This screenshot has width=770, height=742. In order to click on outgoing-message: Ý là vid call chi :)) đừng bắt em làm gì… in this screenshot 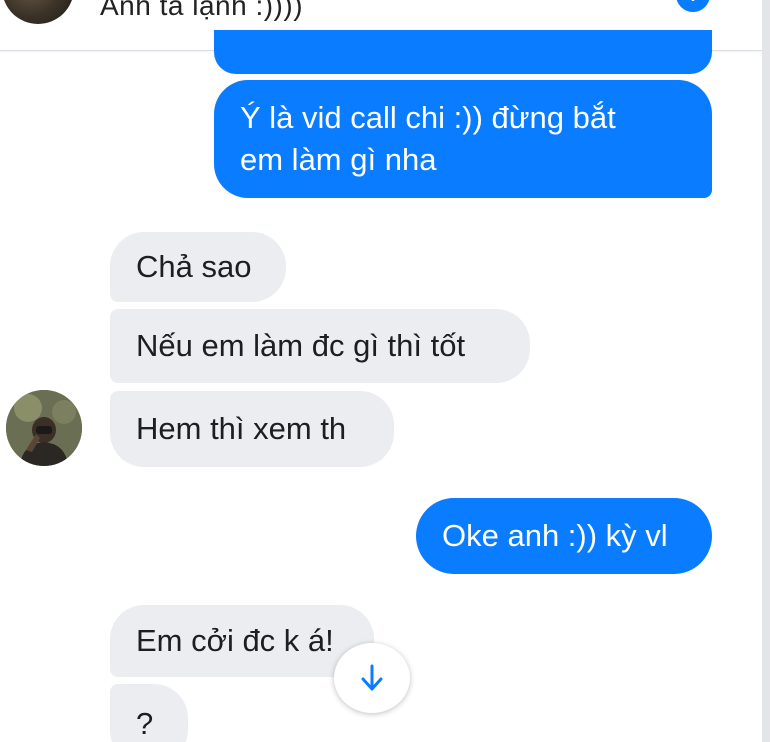, I will do `click(463, 139)`.